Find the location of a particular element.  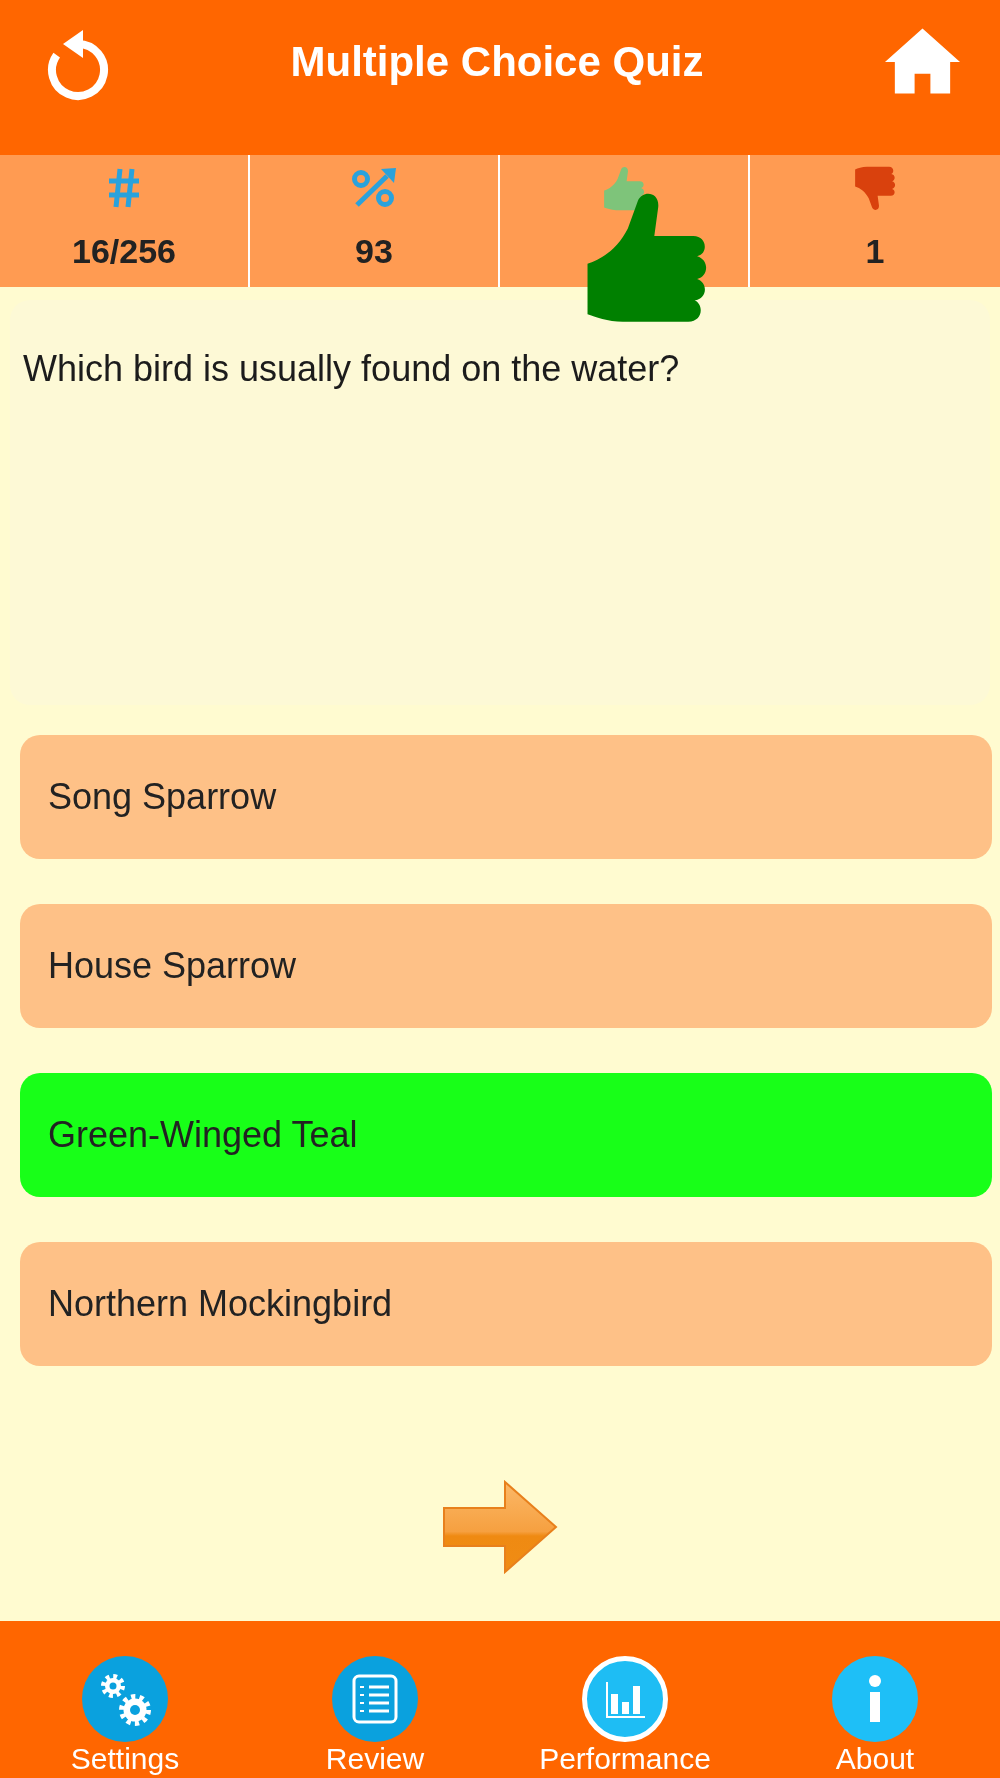

list-icon is located at coordinates (375, 1699).